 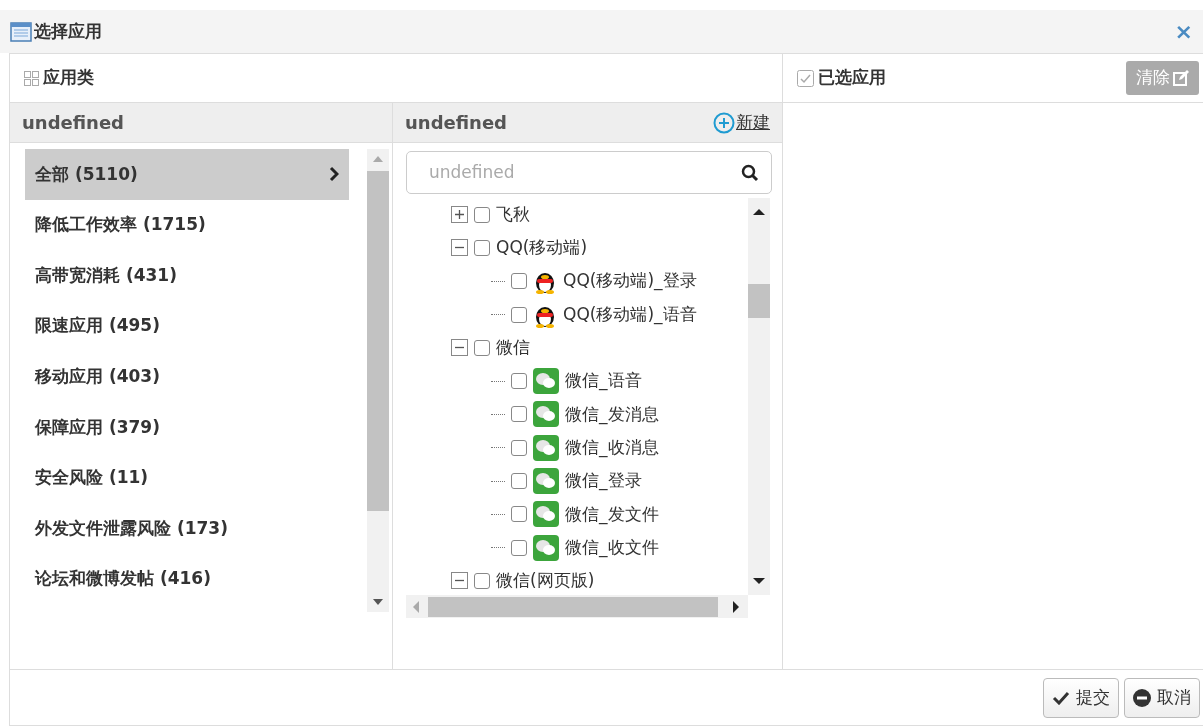 What do you see at coordinates (187, 225) in the screenshot?
I see `category-item: 降低工作效率 (1715)` at bounding box center [187, 225].